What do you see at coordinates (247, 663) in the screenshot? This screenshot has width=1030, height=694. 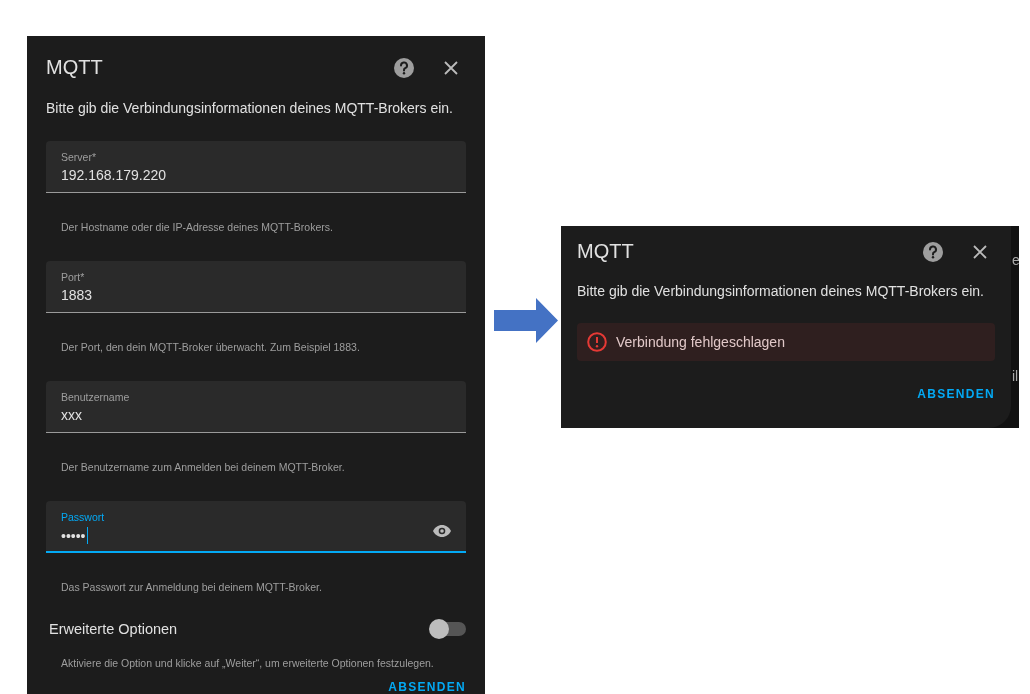 I see `helper-text: Aktiviere die Option und klicke auf „Weiter“, um erweiterte Optionen festzulegen.` at bounding box center [247, 663].